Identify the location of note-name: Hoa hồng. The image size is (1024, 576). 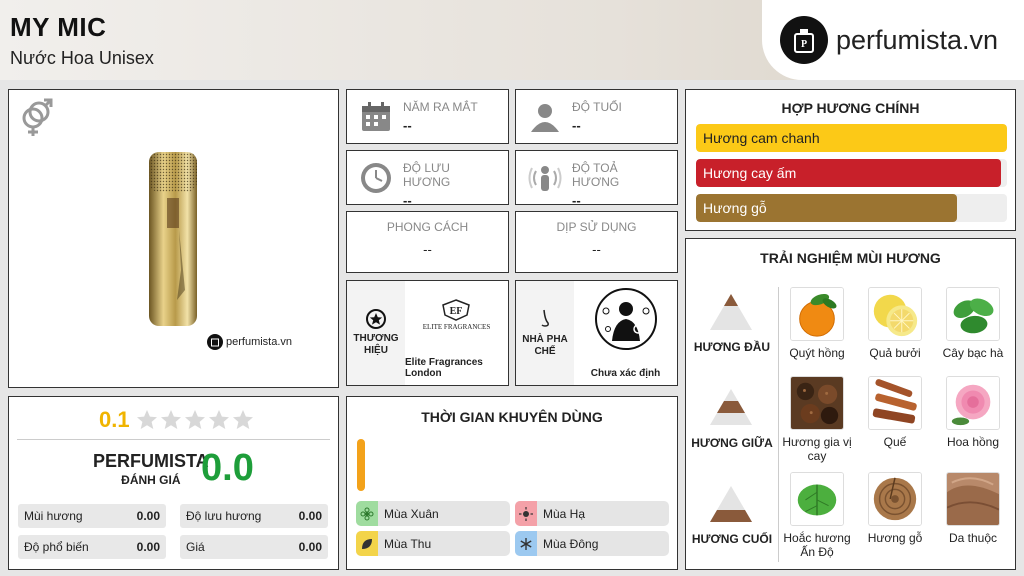
(973, 442).